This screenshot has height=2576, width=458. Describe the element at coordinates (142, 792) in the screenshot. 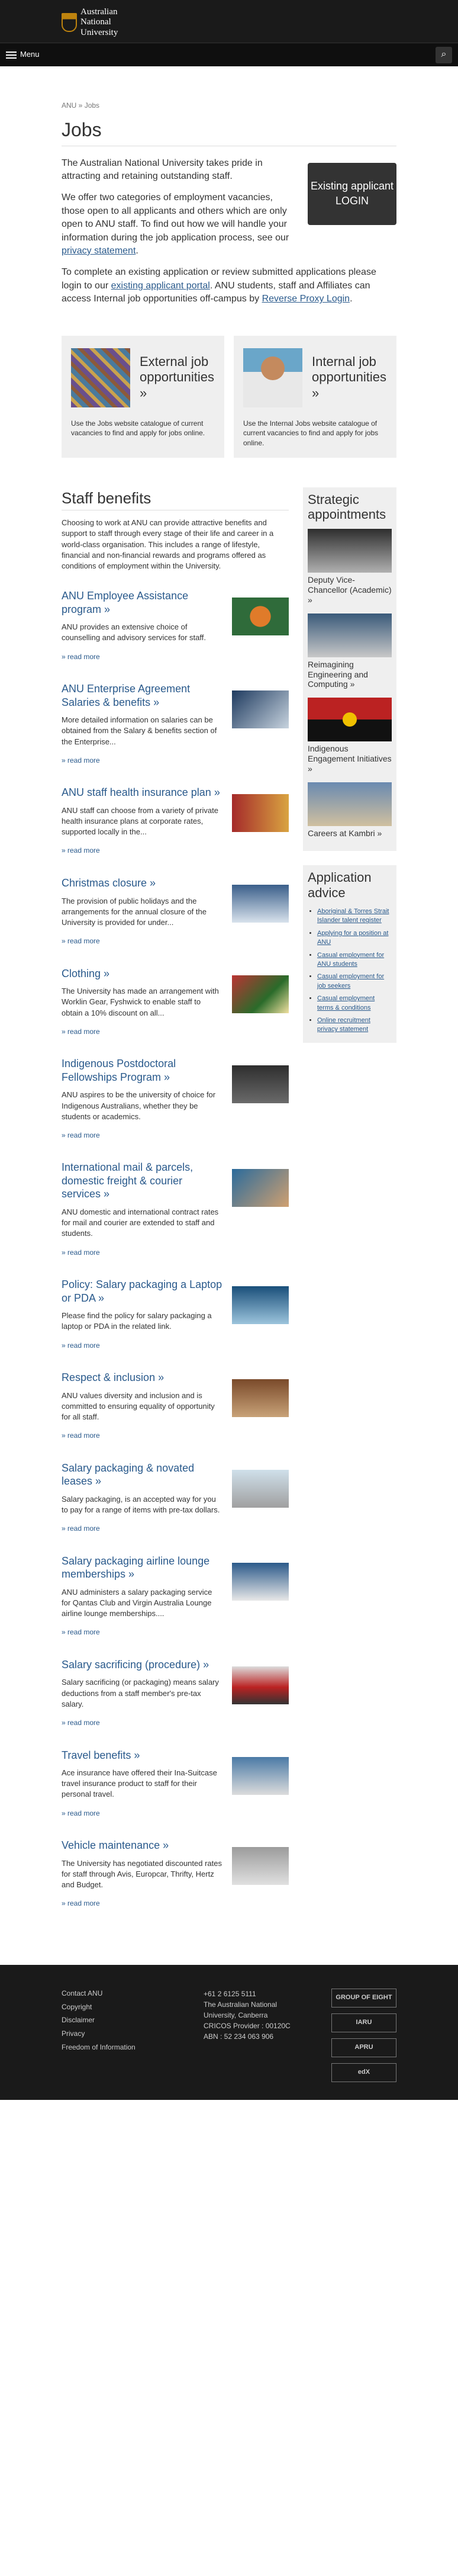

I see `benefit-title-link: ANU staff health insurance plan »` at that location.